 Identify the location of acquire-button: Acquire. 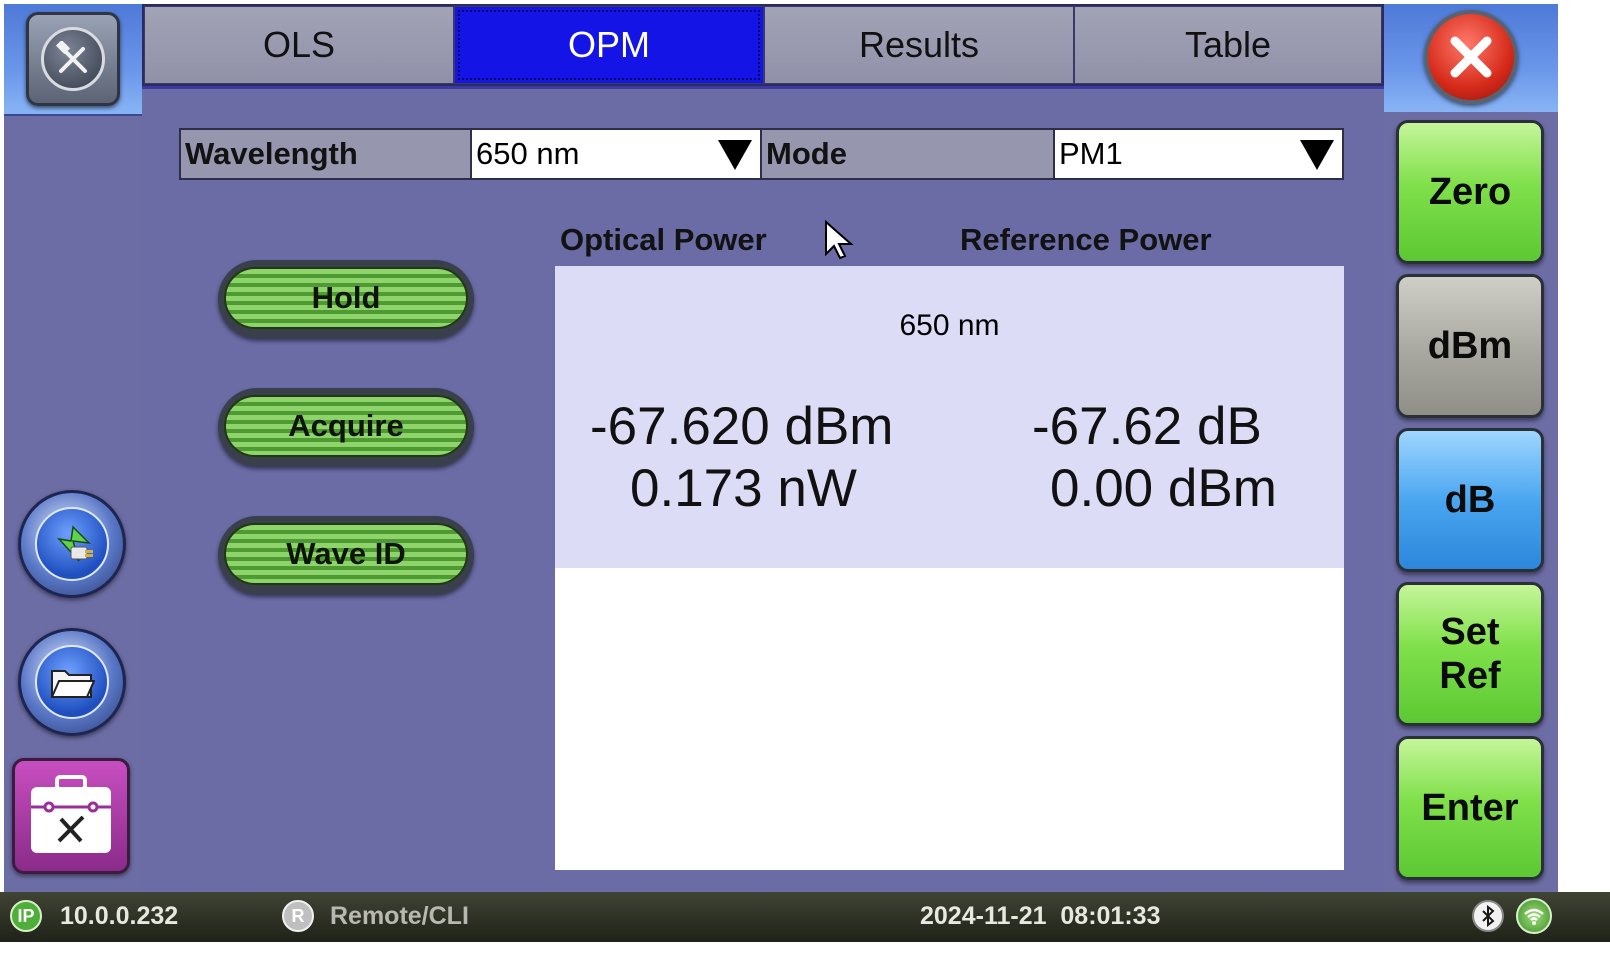
(346, 427).